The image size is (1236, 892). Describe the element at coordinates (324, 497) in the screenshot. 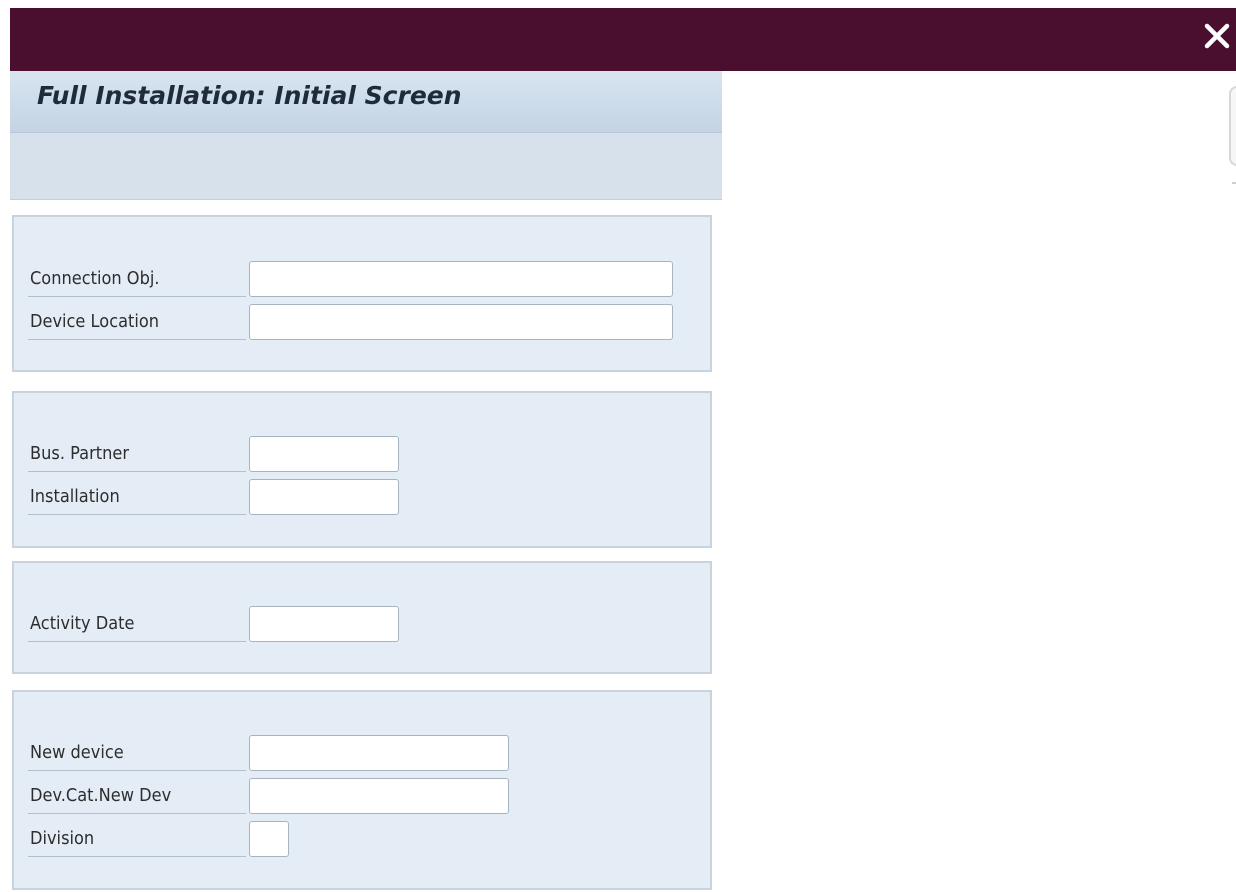

I see `installation-input` at that location.